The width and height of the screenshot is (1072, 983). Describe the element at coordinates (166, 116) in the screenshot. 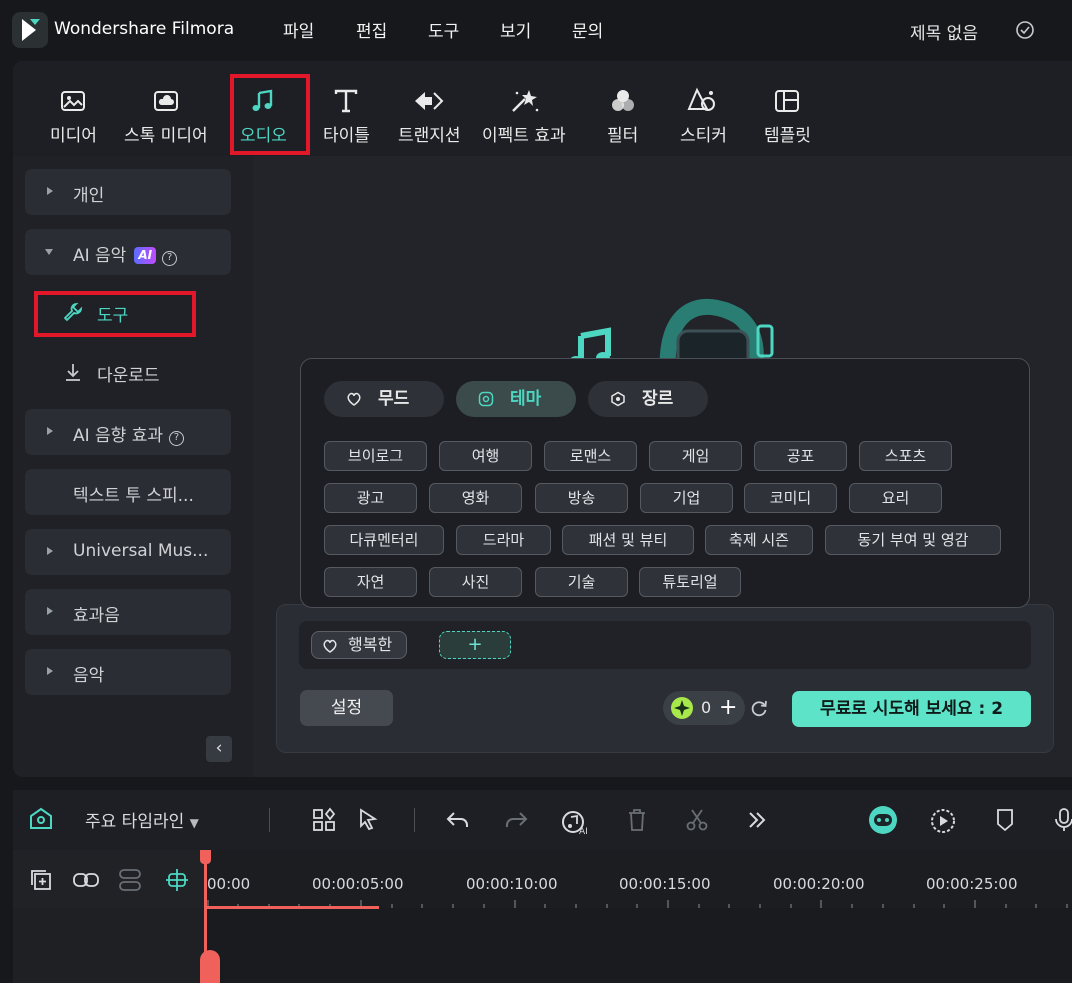

I see `tab-stock-media: 스톡 미디어` at that location.